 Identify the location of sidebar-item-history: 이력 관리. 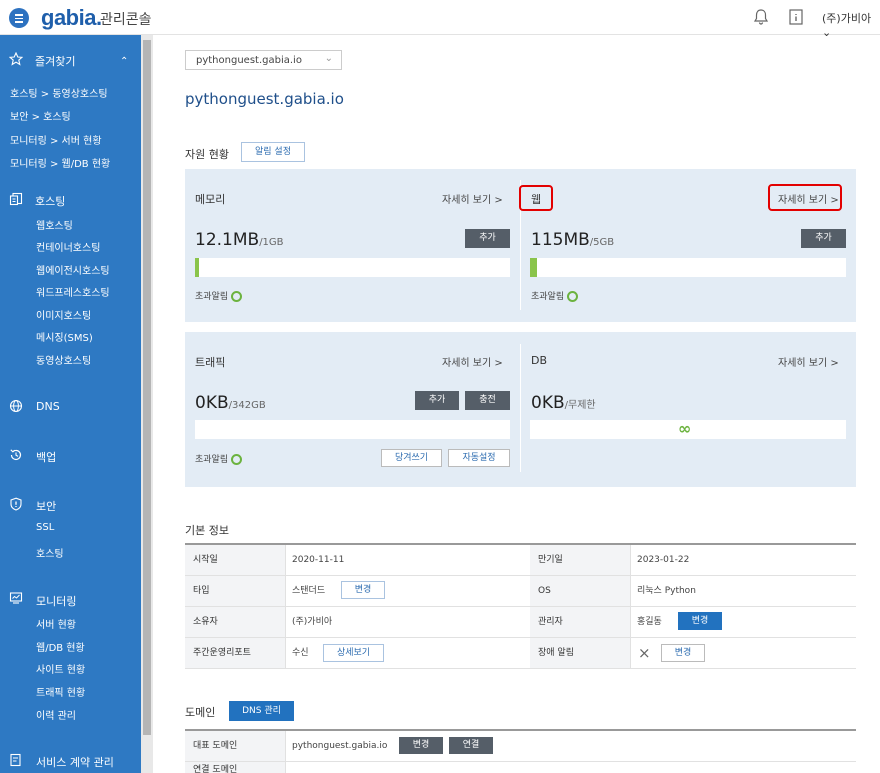
(56, 714).